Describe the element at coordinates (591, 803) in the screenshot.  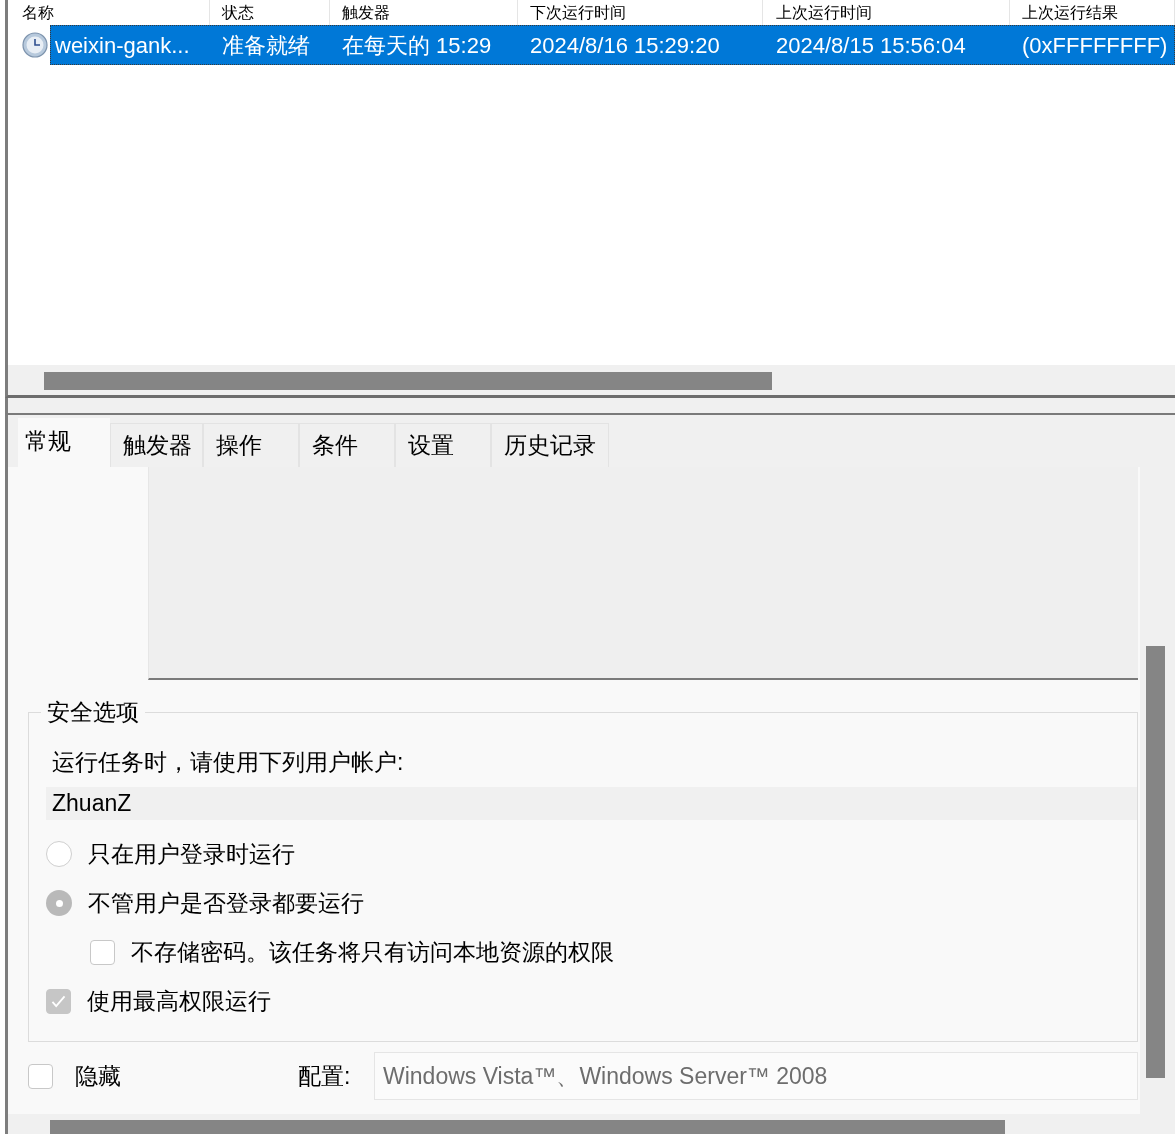
I see `user-account-field: ZhuanZ` at that location.